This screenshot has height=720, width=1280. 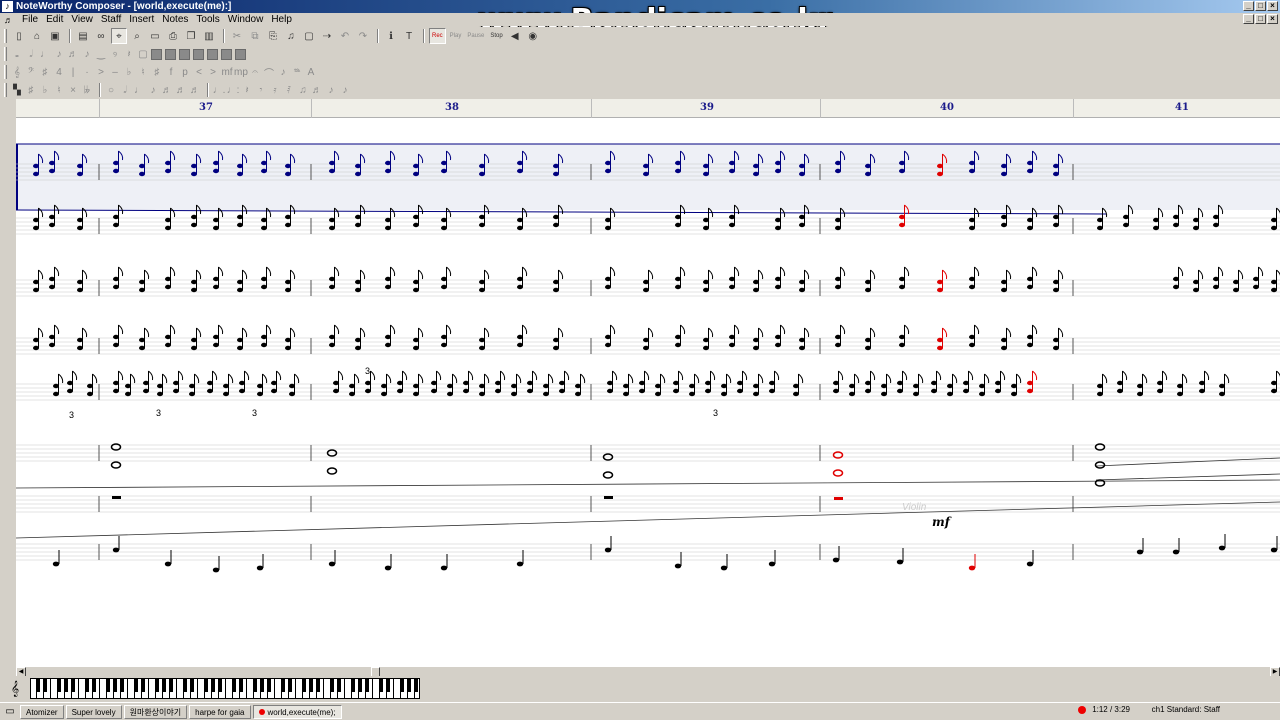 I want to click on natural-icon: ♮, so click(x=143, y=72).